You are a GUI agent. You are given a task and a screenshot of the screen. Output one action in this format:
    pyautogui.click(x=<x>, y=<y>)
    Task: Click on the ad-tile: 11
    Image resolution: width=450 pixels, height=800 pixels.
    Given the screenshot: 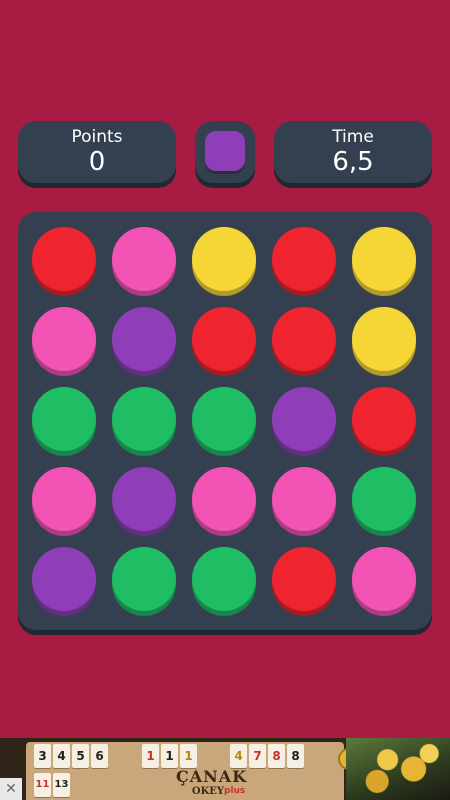 What is the action you would take?
    pyautogui.click(x=42, y=785)
    